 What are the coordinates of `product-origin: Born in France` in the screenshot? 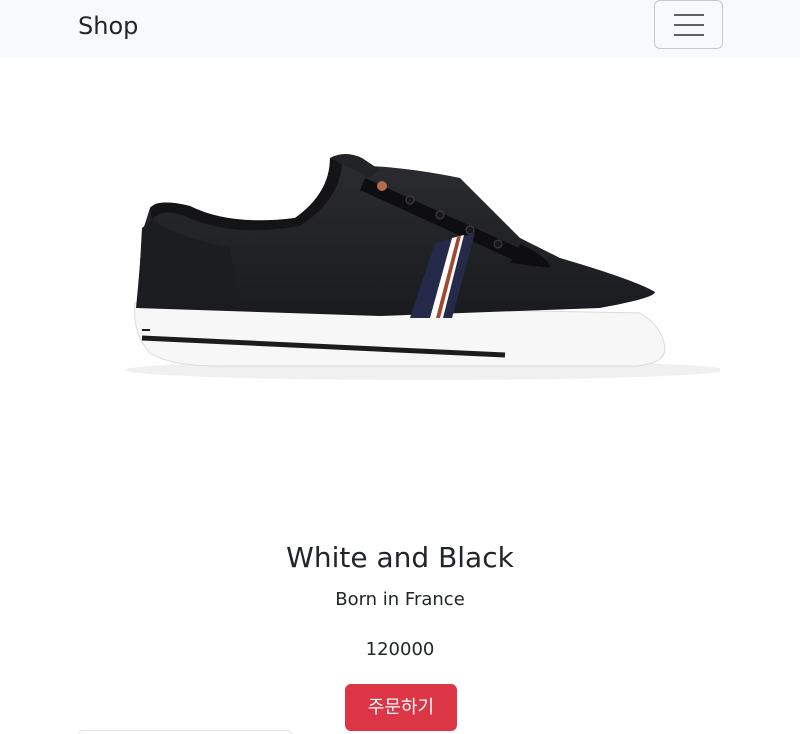 It's located at (400, 599).